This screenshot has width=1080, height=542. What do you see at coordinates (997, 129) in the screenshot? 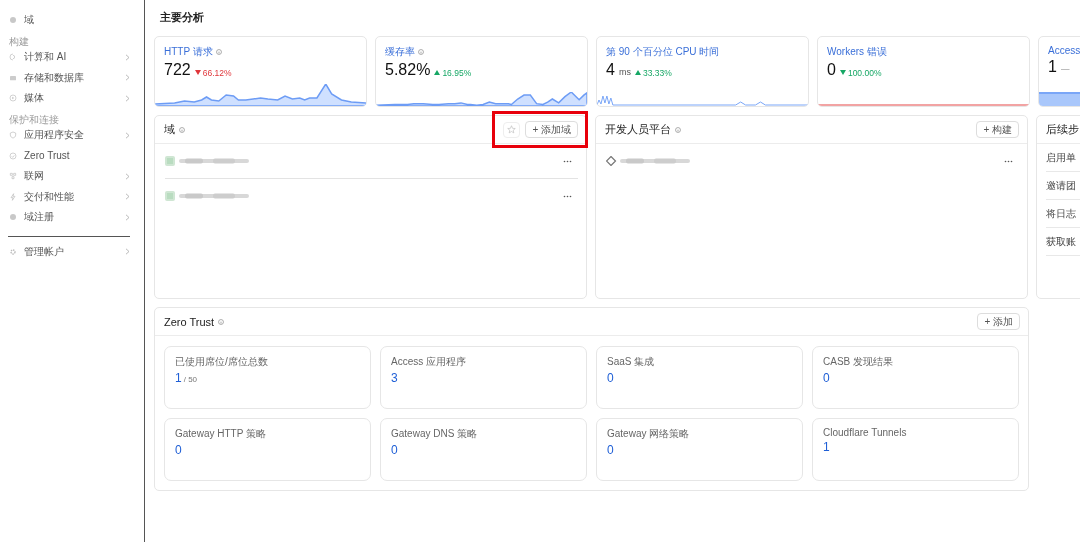
I see `build-button: + 构建` at bounding box center [997, 129].